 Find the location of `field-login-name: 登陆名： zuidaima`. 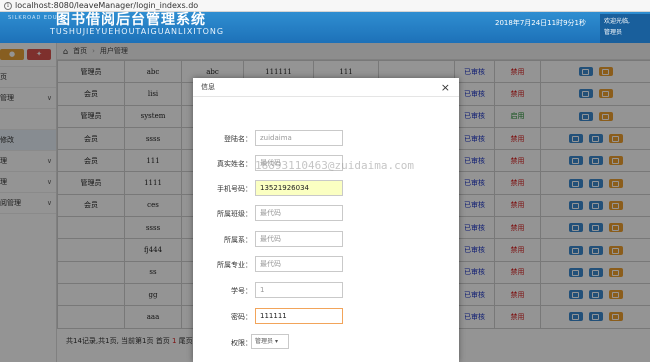

field-login-name: 登陆名： zuidaima is located at coordinates (326, 138).